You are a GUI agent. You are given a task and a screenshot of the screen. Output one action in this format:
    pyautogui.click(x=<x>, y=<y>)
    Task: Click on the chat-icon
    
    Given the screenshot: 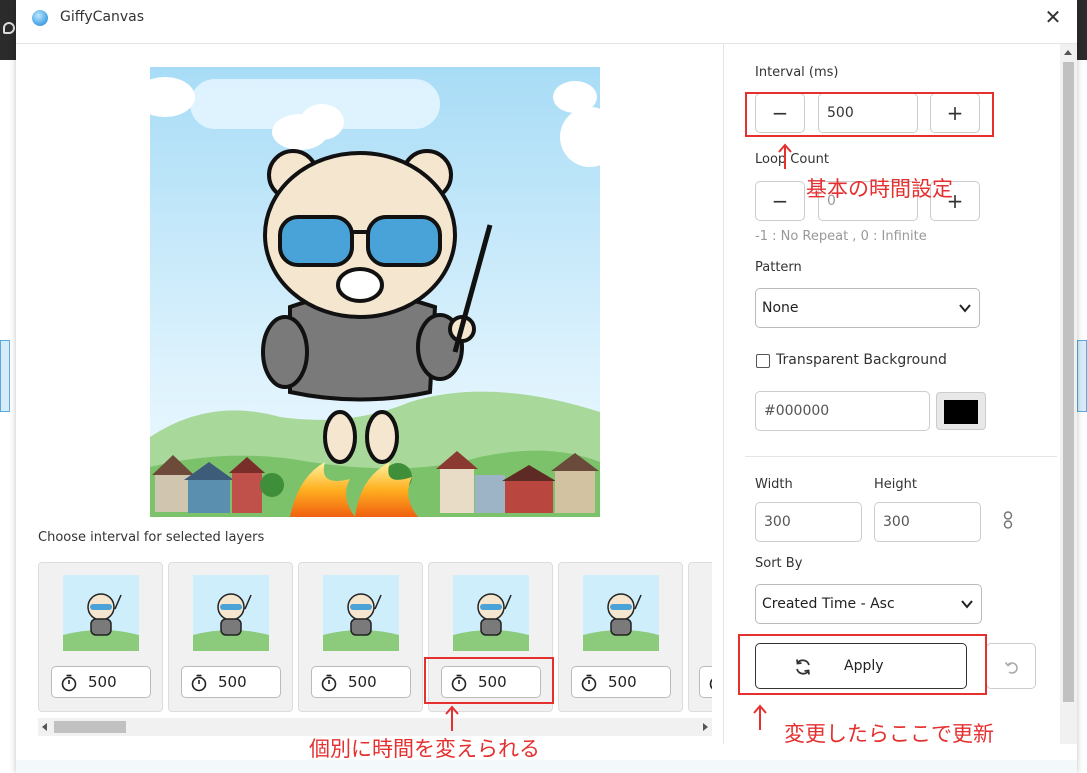 What is the action you would take?
    pyautogui.click(x=9, y=28)
    